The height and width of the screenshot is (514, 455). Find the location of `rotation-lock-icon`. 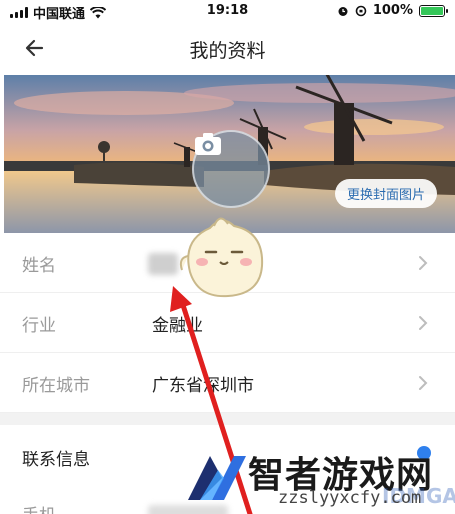

rotation-lock-icon is located at coordinates (361, 10).